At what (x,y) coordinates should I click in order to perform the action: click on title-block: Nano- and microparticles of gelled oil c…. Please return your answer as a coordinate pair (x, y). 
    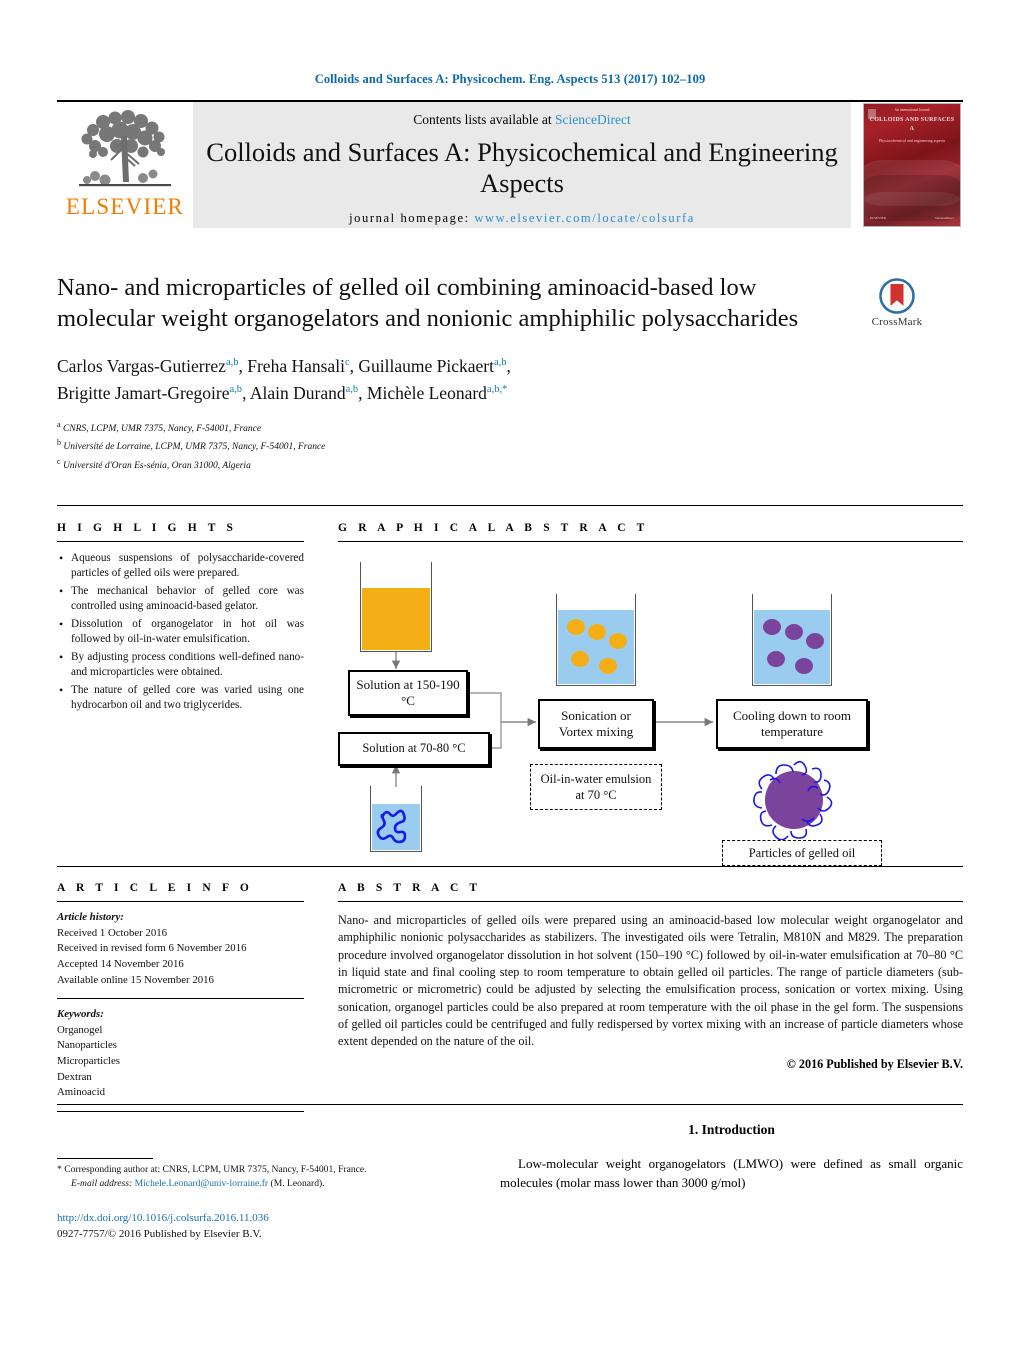
    Looking at the image, I should click on (510, 373).